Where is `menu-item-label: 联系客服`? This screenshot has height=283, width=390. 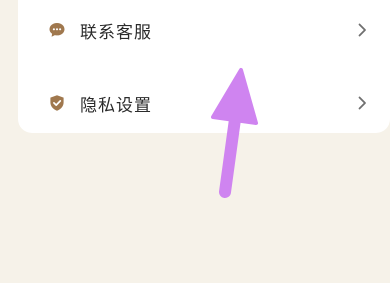 menu-item-label: 联系客服 is located at coordinates (116, 32).